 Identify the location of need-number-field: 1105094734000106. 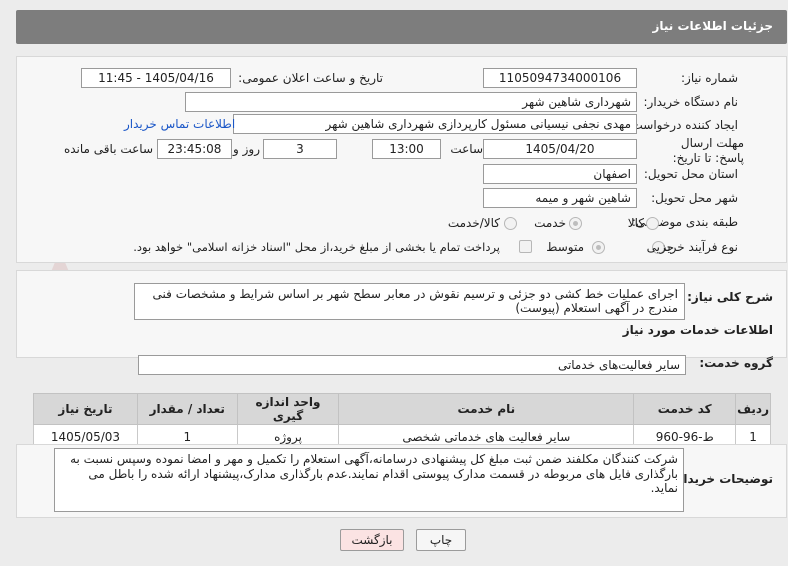
(560, 78).